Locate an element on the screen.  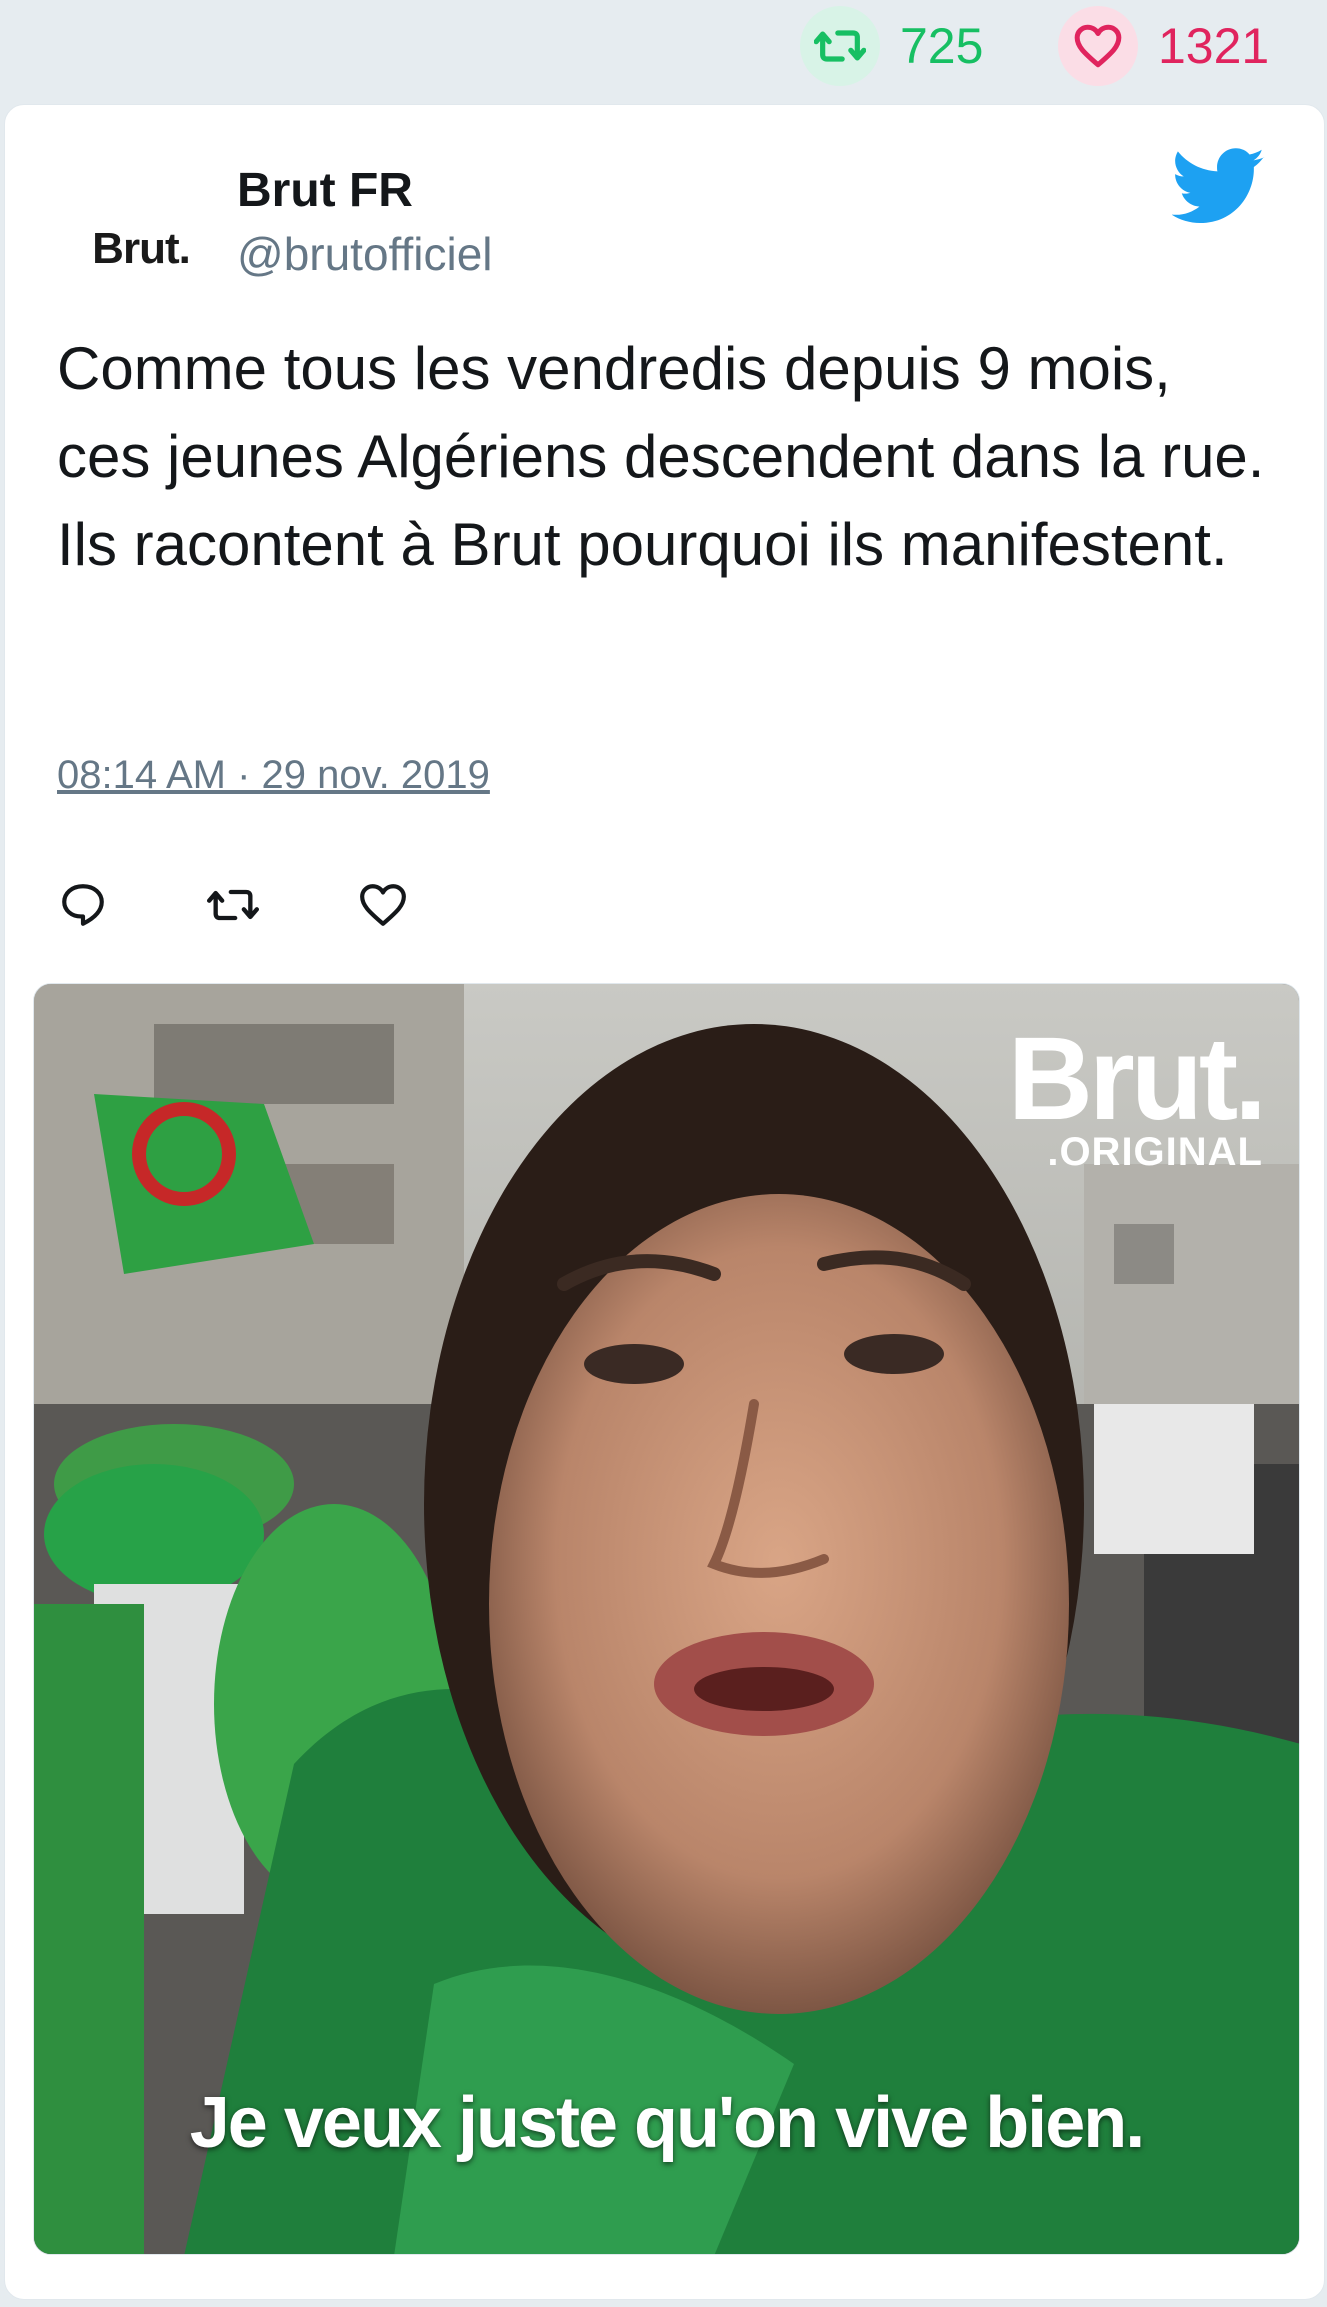
avatar-logo-text: Brut. is located at coordinates (141, 248).